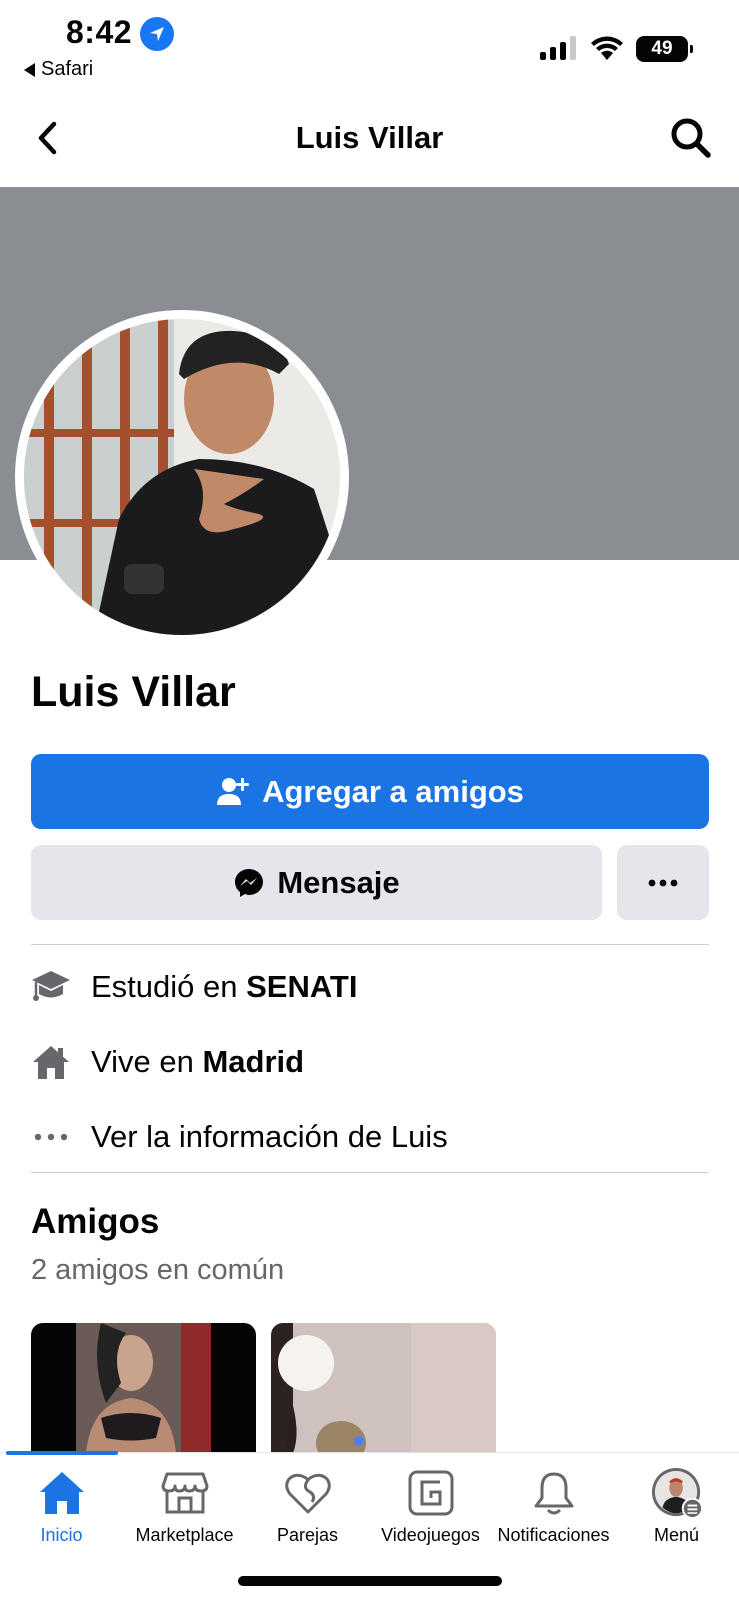  I want to click on message-button: Mensaje, so click(316, 882).